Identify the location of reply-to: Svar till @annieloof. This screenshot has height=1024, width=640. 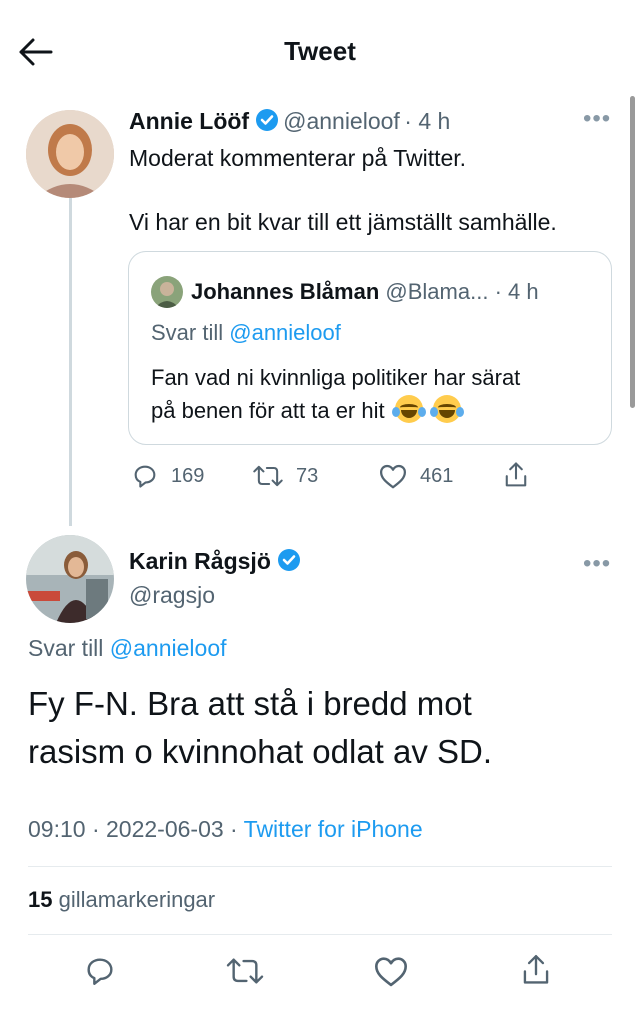
(127, 648).